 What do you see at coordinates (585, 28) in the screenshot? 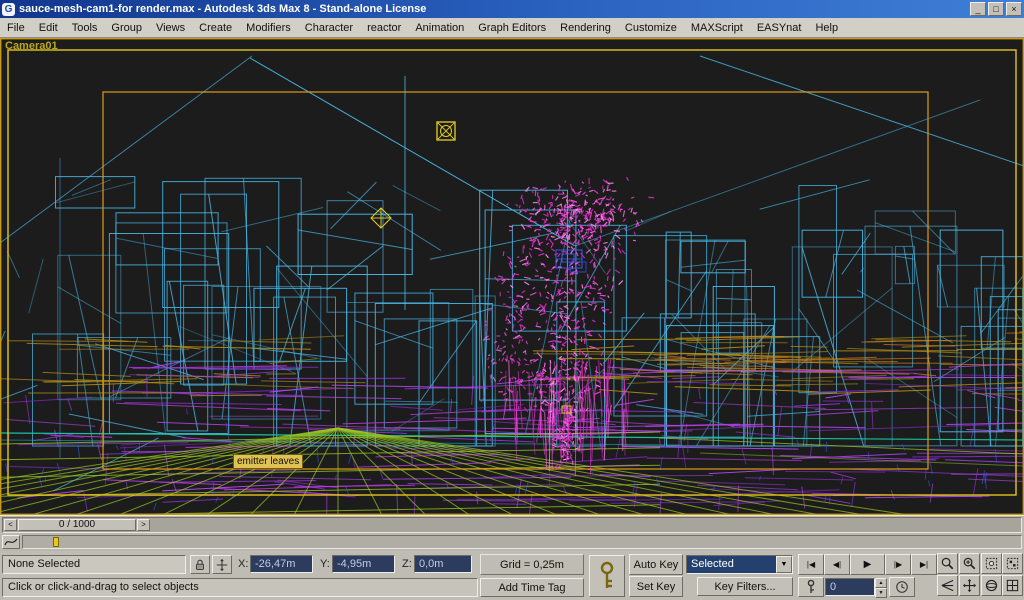
I see `menu-rendering: Rendering` at bounding box center [585, 28].